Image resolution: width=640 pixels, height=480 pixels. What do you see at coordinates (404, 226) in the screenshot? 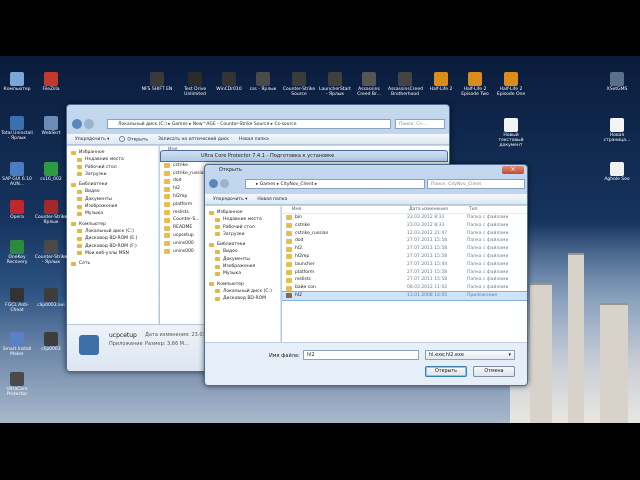
I see `file-row: cstrike 23.03.2012 8:33 Папка с файлами` at bounding box center [404, 226].